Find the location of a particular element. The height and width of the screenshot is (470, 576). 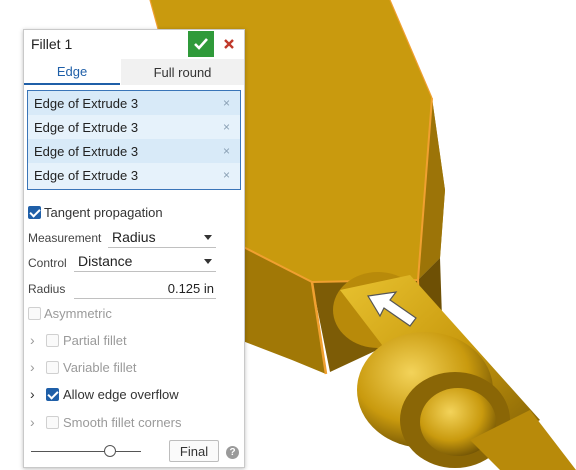

control-dropdown: Distance is located at coordinates (145, 261).